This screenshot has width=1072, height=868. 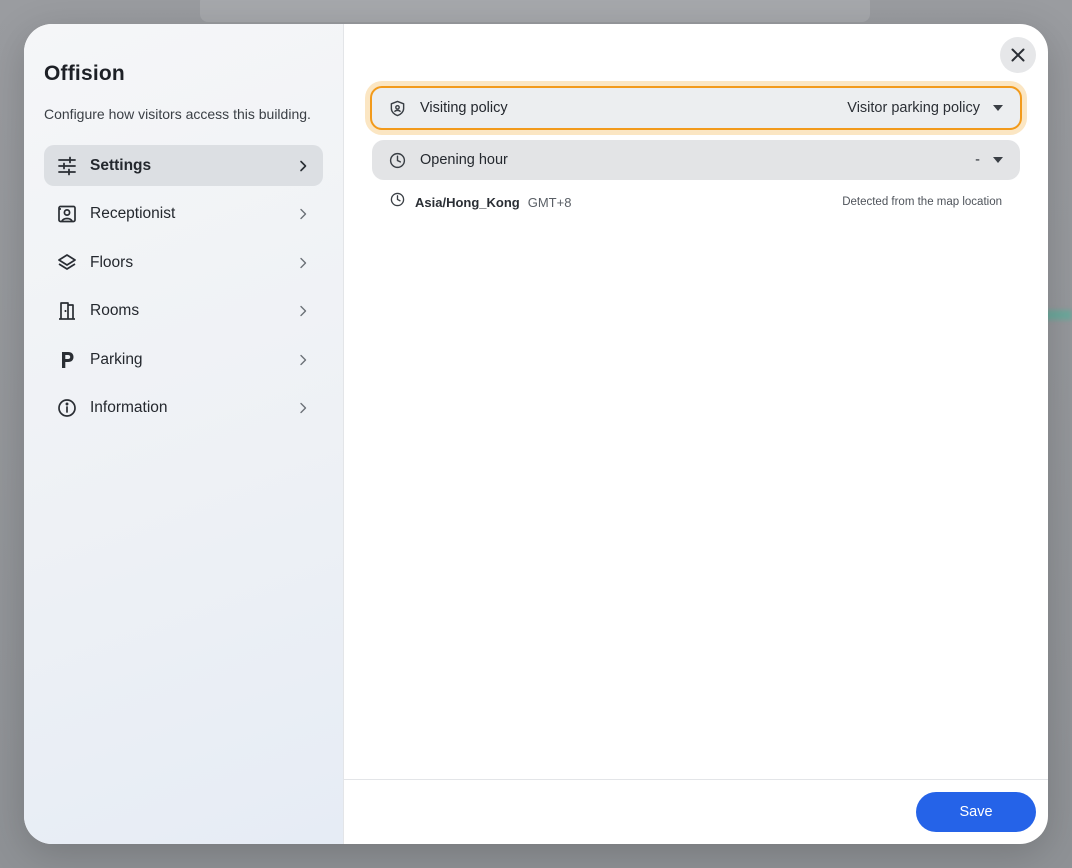 What do you see at coordinates (67, 408) in the screenshot?
I see `info-icon` at bounding box center [67, 408].